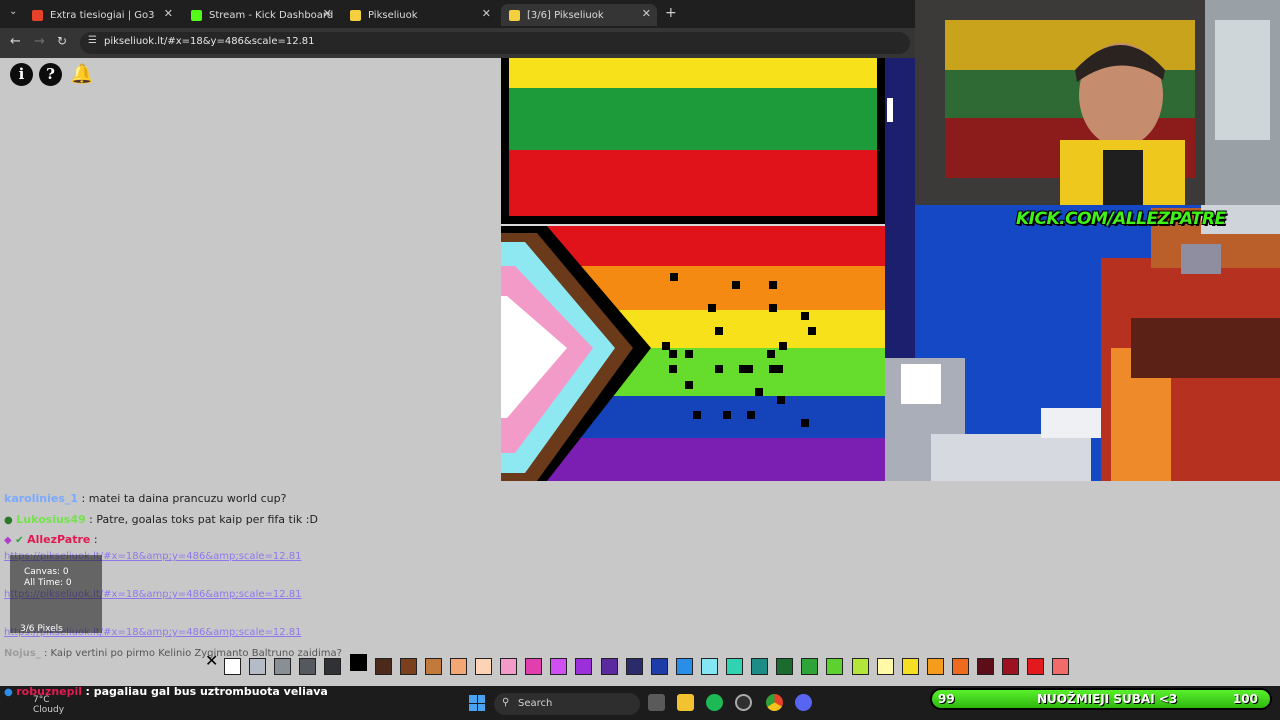 The width and height of the screenshot is (1280, 720). I want to click on taskbar-search: ⚲ Search, so click(567, 704).